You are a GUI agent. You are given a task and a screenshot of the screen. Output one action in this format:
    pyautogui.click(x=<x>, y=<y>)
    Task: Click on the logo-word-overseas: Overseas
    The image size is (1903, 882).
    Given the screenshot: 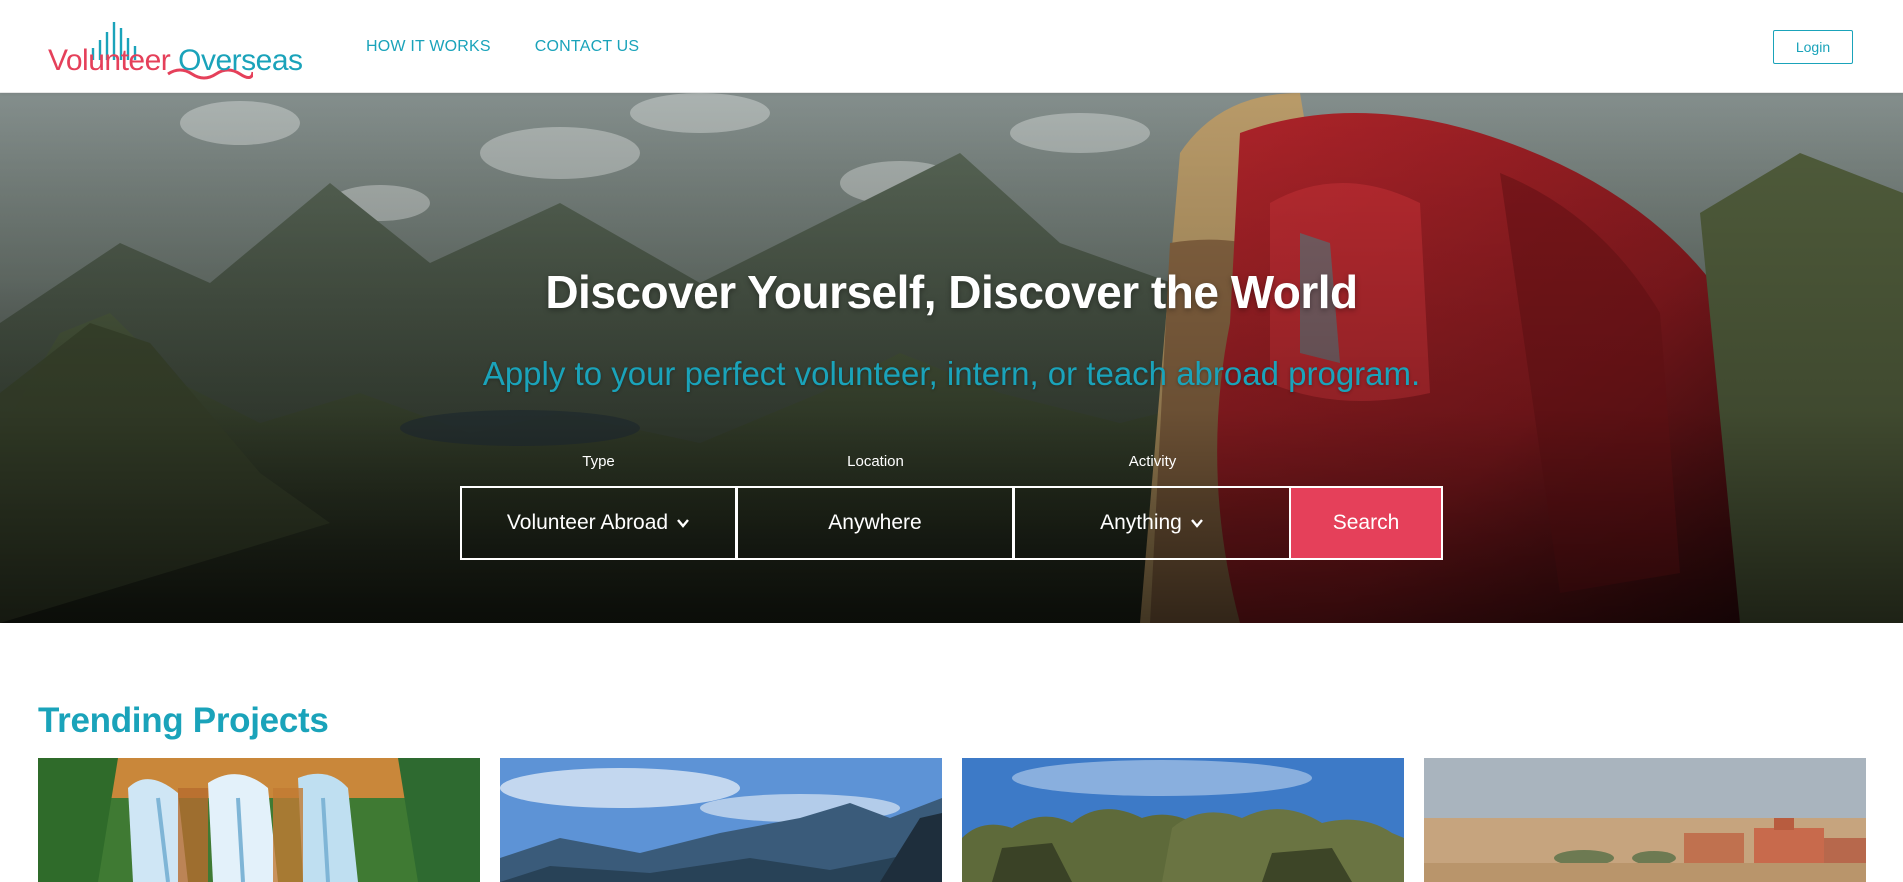 What is the action you would take?
    pyautogui.click(x=240, y=60)
    